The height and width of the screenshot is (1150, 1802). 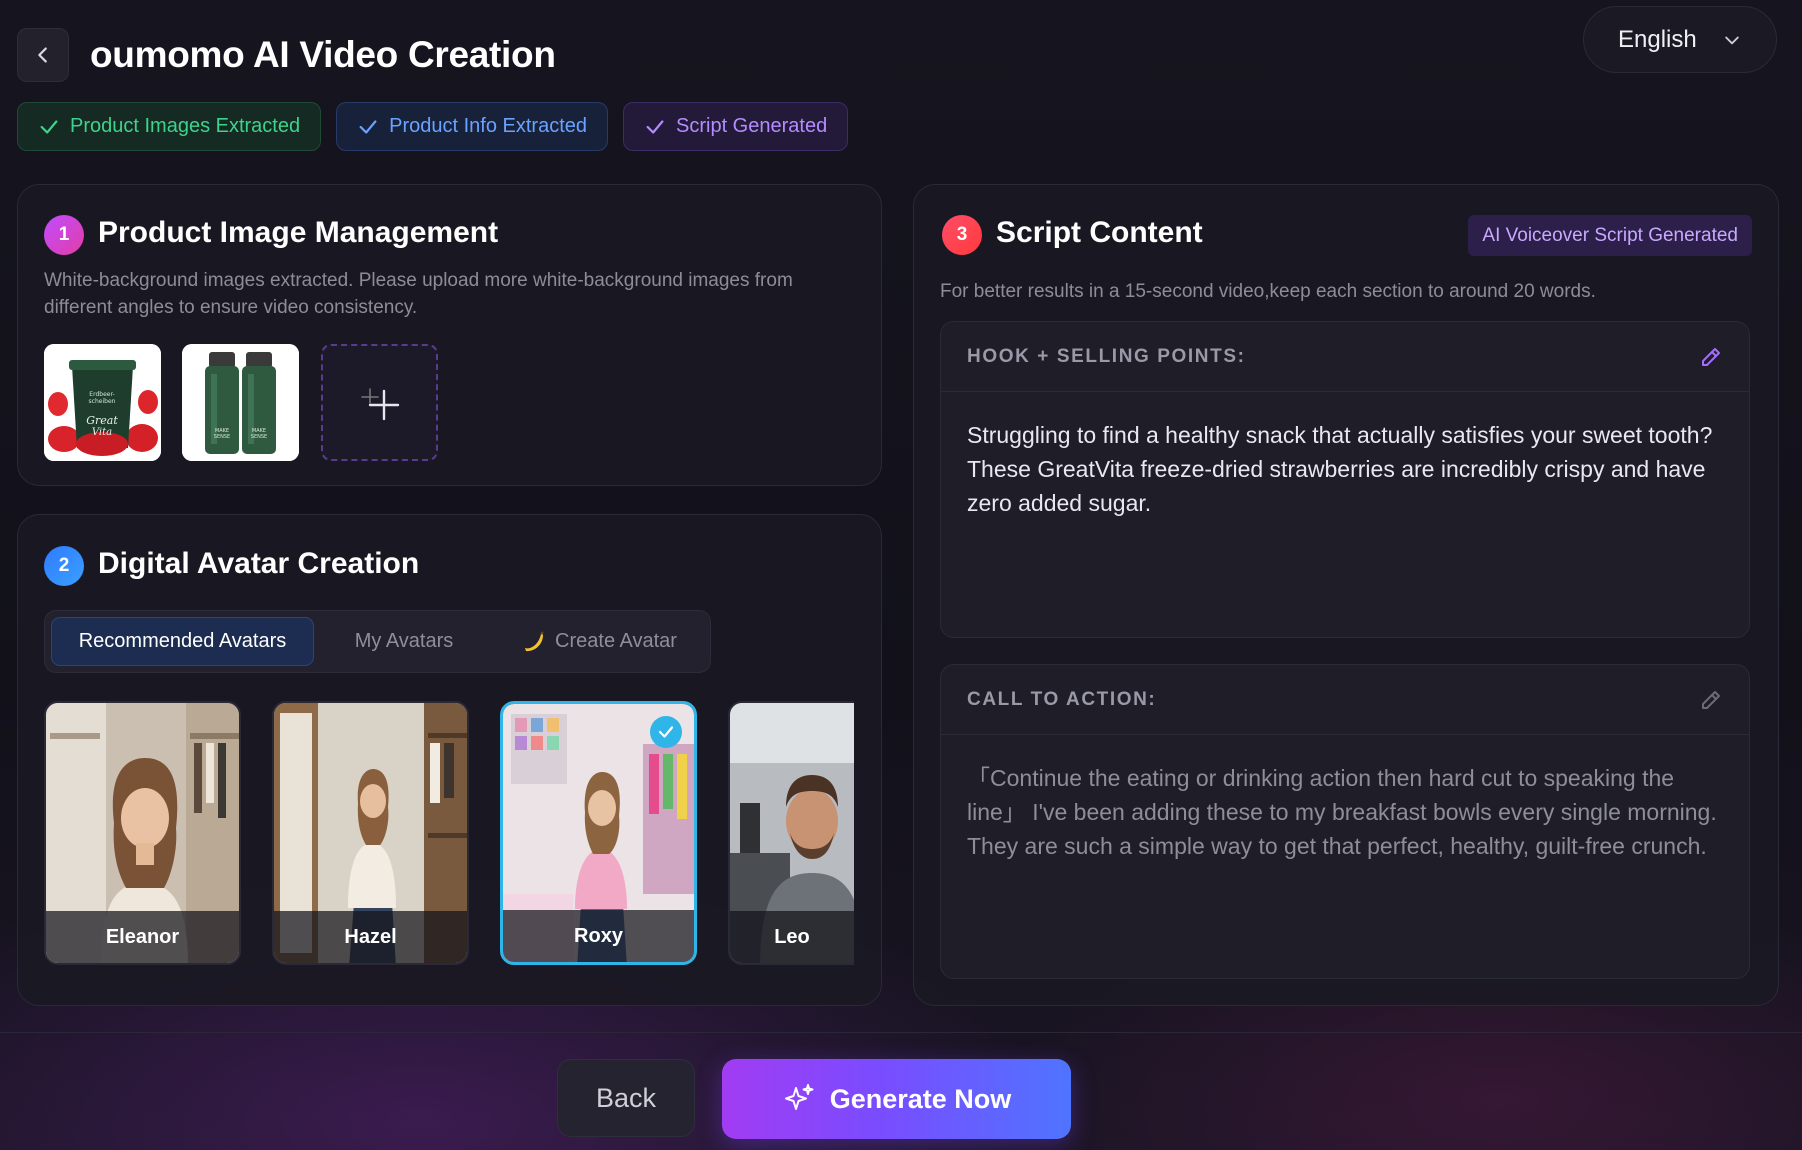 What do you see at coordinates (1345, 700) in the screenshot?
I see `script-section-header: CALL TO ACTION:` at bounding box center [1345, 700].